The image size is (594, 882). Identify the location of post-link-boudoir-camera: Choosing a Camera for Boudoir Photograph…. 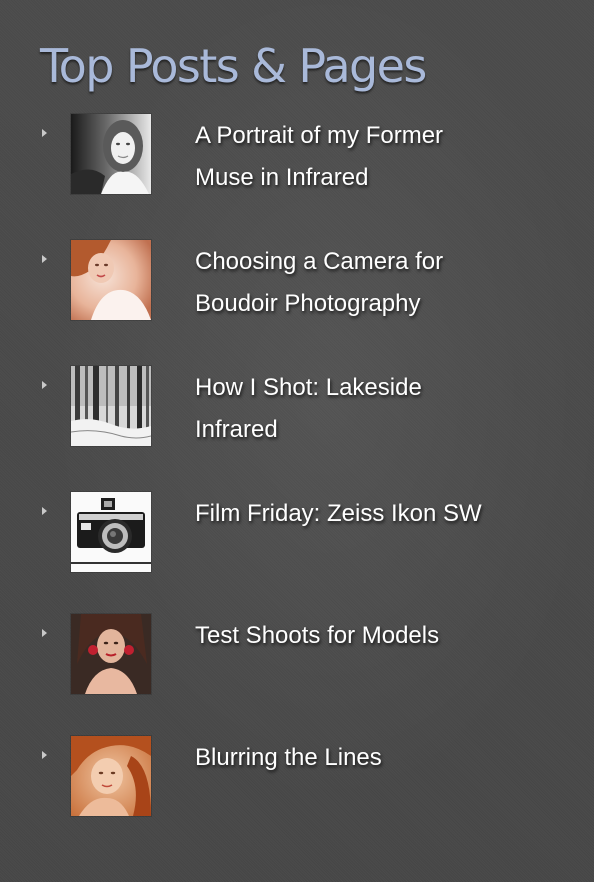
(365, 283).